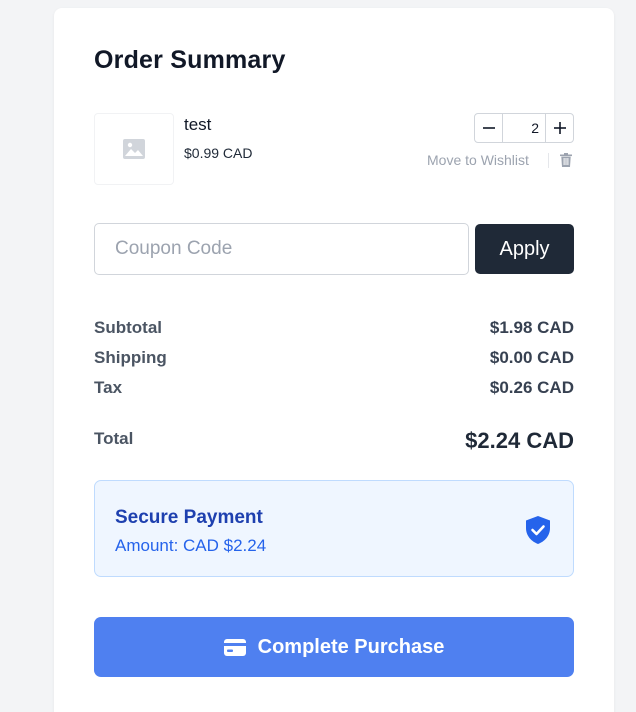 Image resolution: width=636 pixels, height=712 pixels. What do you see at coordinates (334, 528) in the screenshot?
I see `secure-payment-panel: Secure Payment Amount: CAD $2.24` at bounding box center [334, 528].